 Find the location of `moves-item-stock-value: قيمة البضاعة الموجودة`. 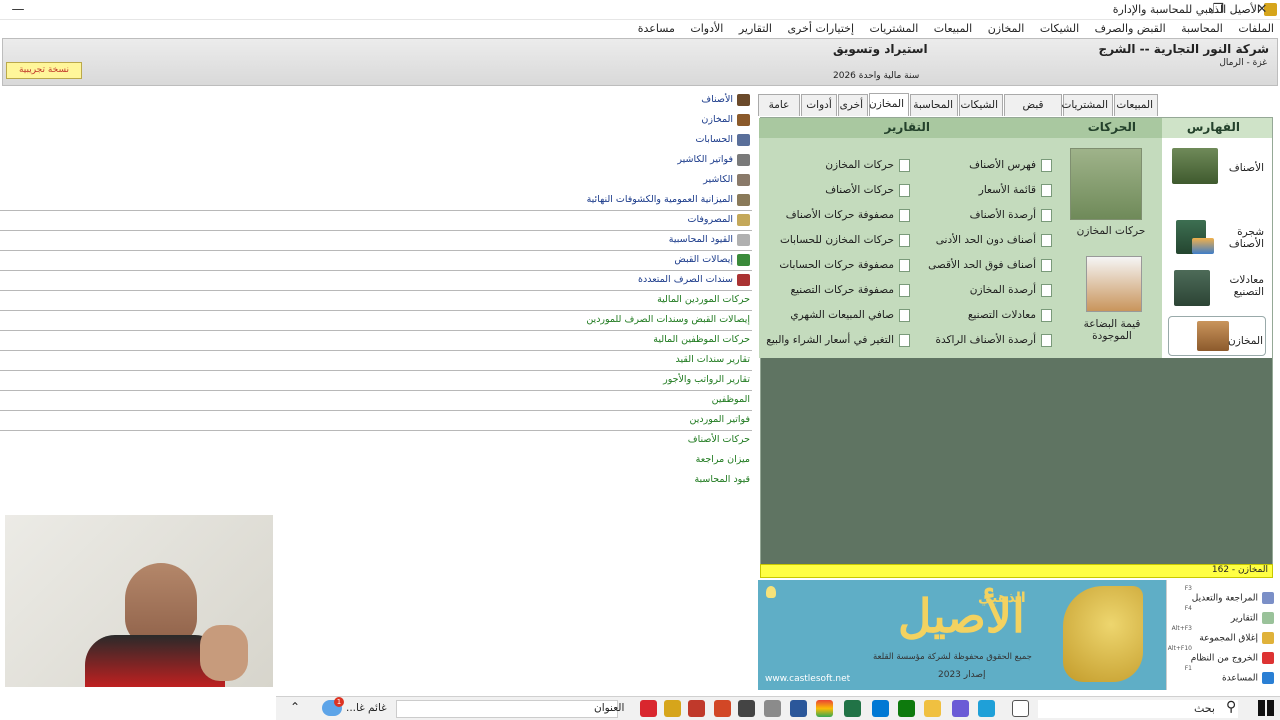

moves-item-stock-value: قيمة البضاعة الموجودة is located at coordinates (1112, 330).